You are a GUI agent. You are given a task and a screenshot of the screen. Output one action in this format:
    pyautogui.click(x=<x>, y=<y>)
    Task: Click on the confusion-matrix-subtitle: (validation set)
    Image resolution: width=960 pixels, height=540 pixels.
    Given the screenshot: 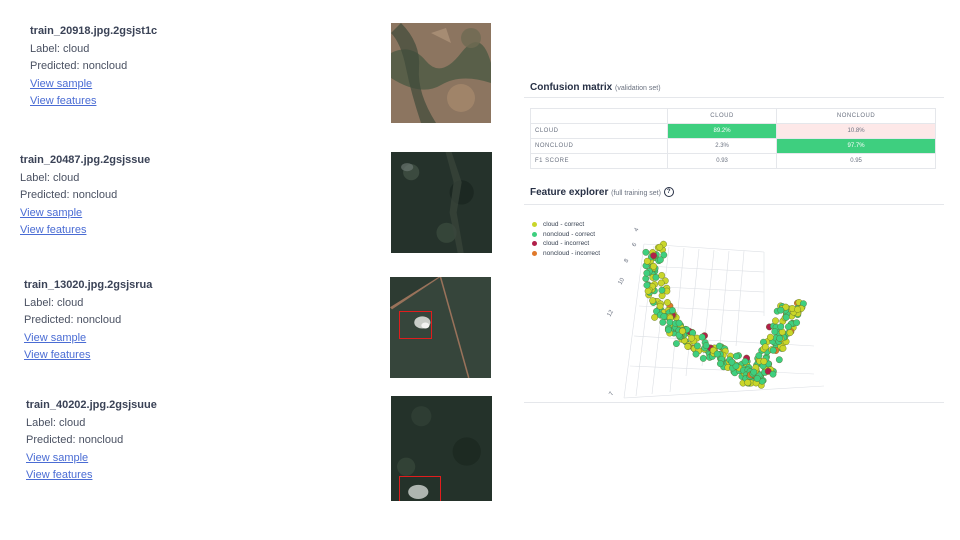 What is the action you would take?
    pyautogui.click(x=638, y=88)
    